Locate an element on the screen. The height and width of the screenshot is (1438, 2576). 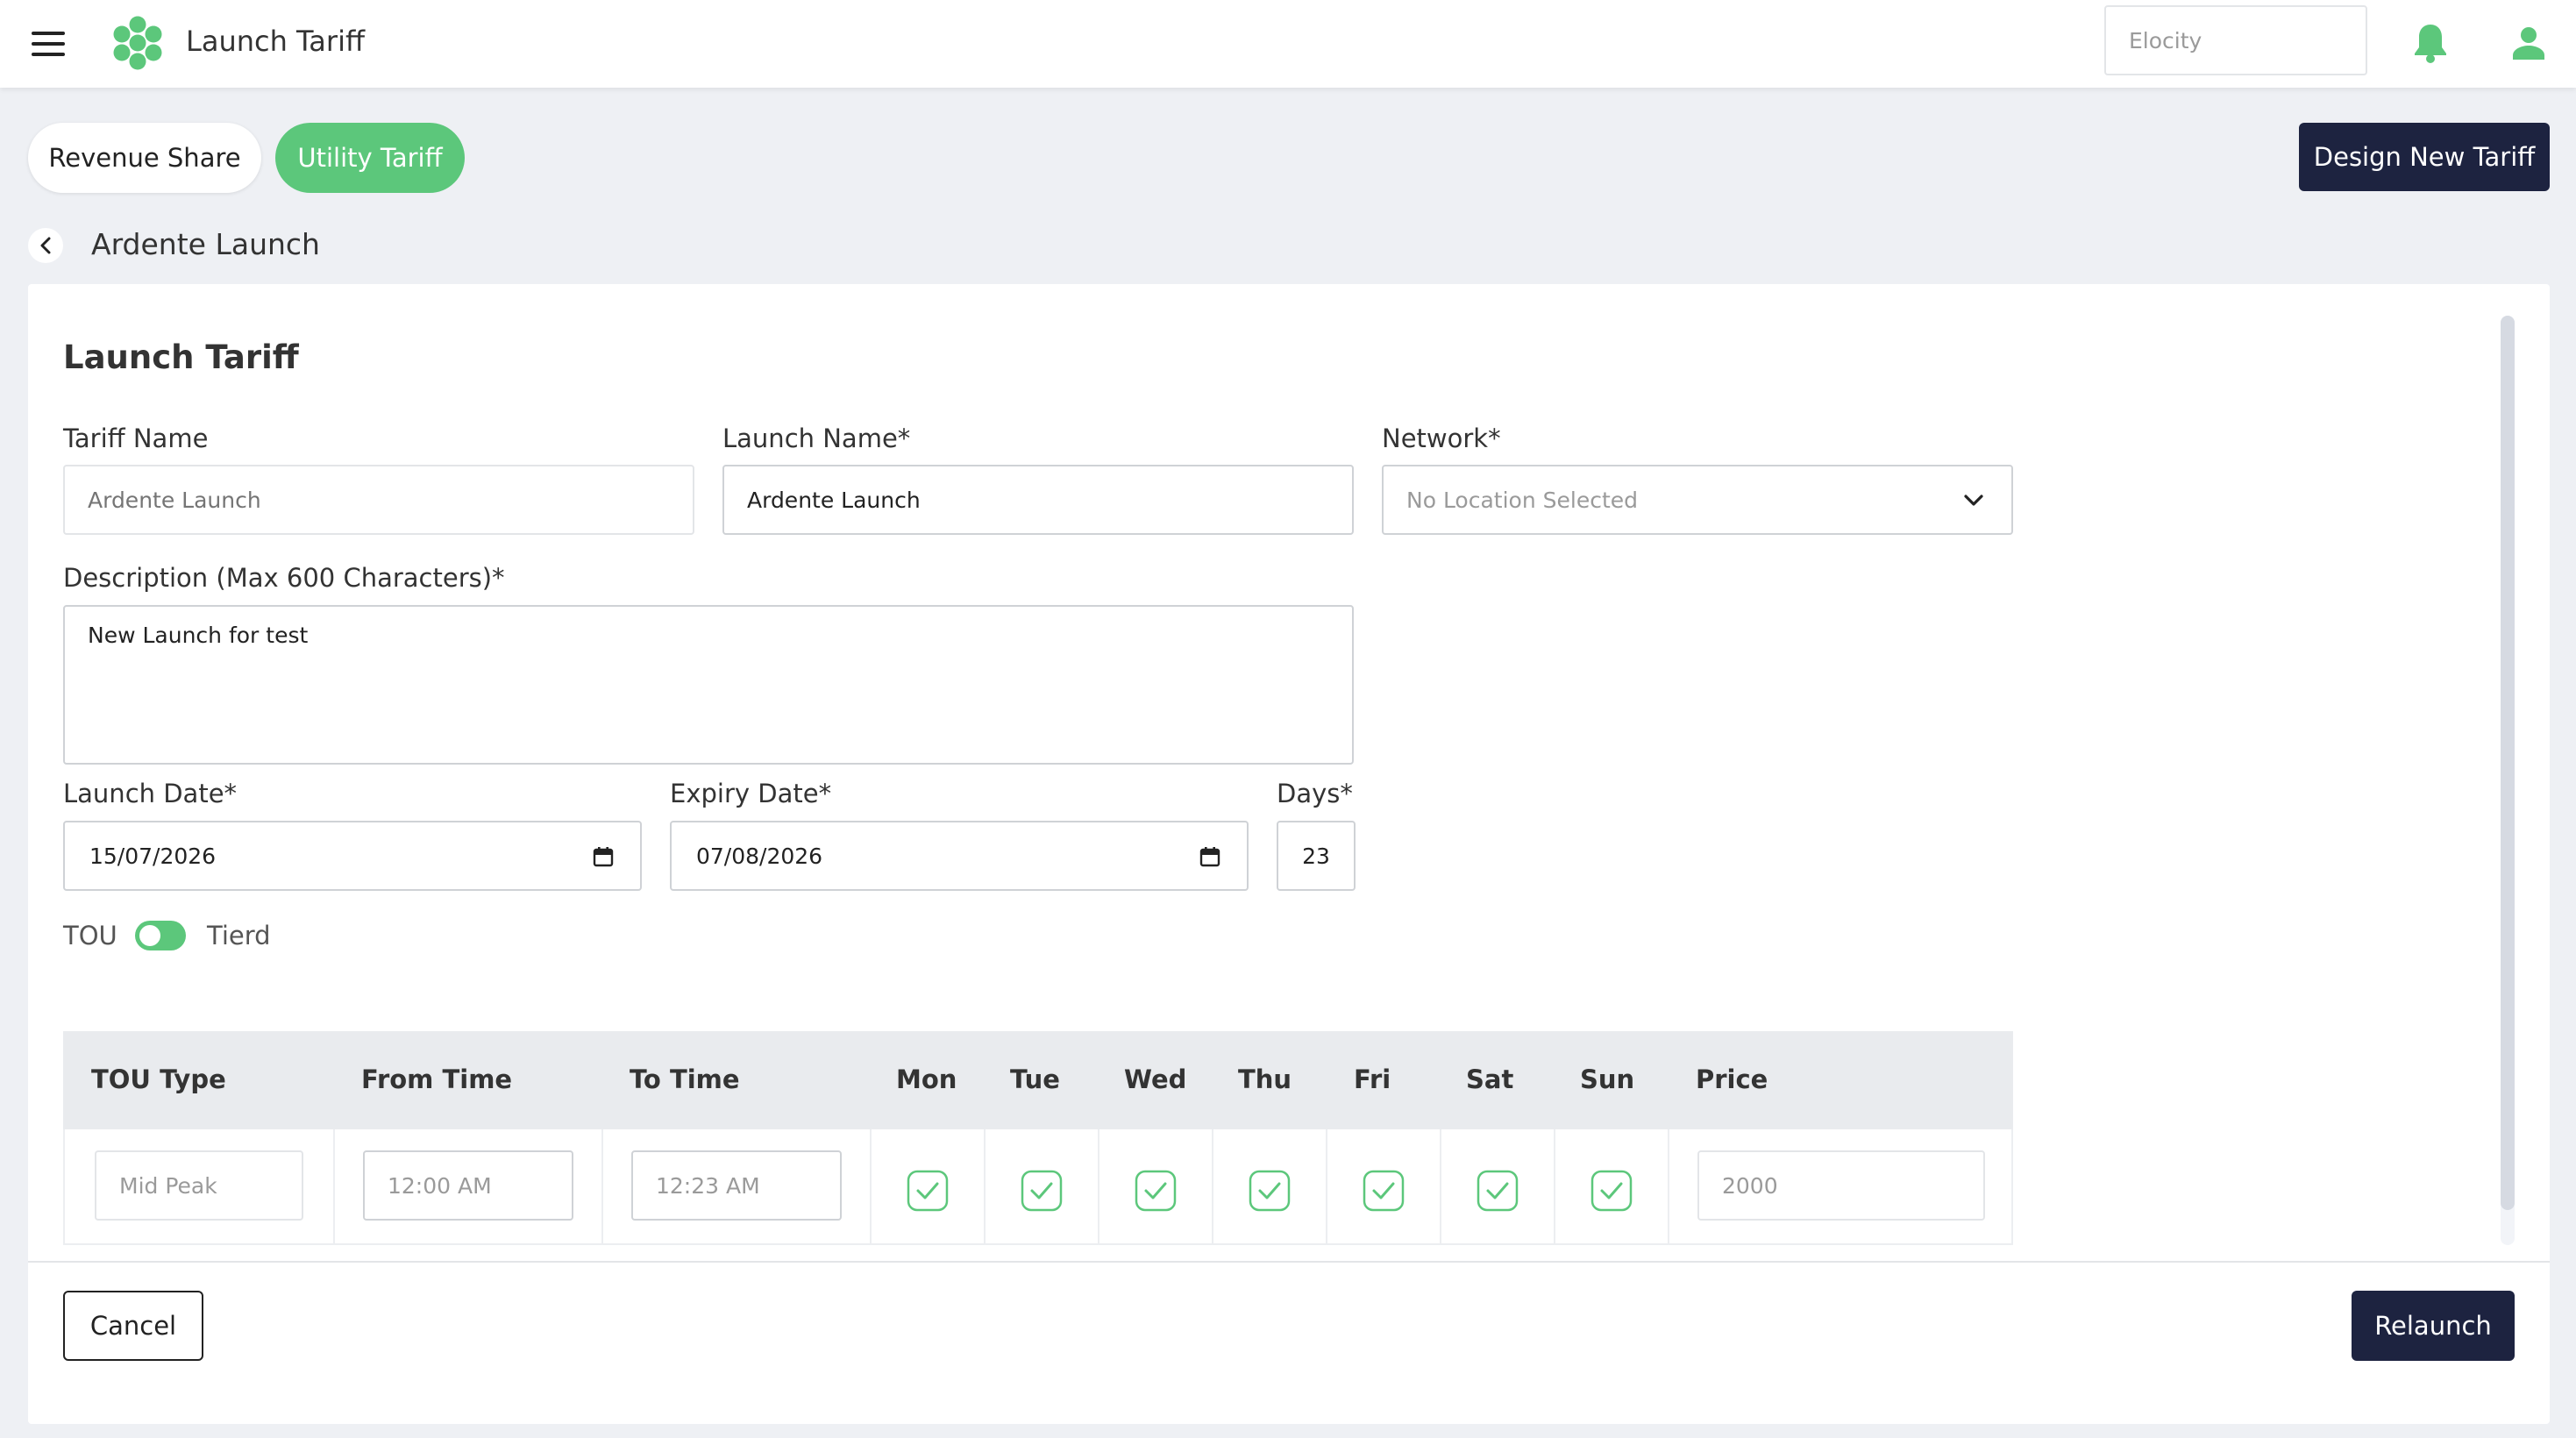
toggle-label-tou: TOU is located at coordinates (90, 935).